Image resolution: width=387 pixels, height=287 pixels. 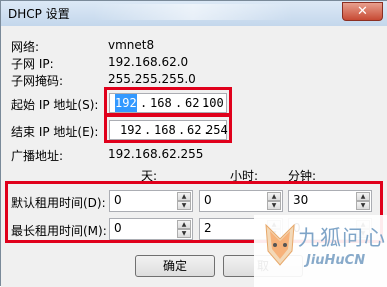 I want to click on subnet-mask-value: 255.255.255.0, so click(x=152, y=79).